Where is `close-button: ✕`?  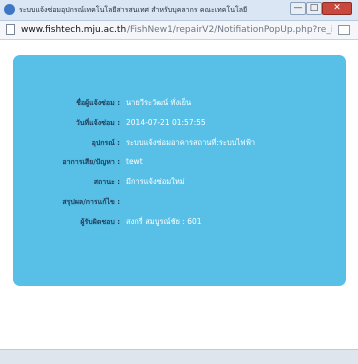 close-button: ✕ is located at coordinates (337, 8).